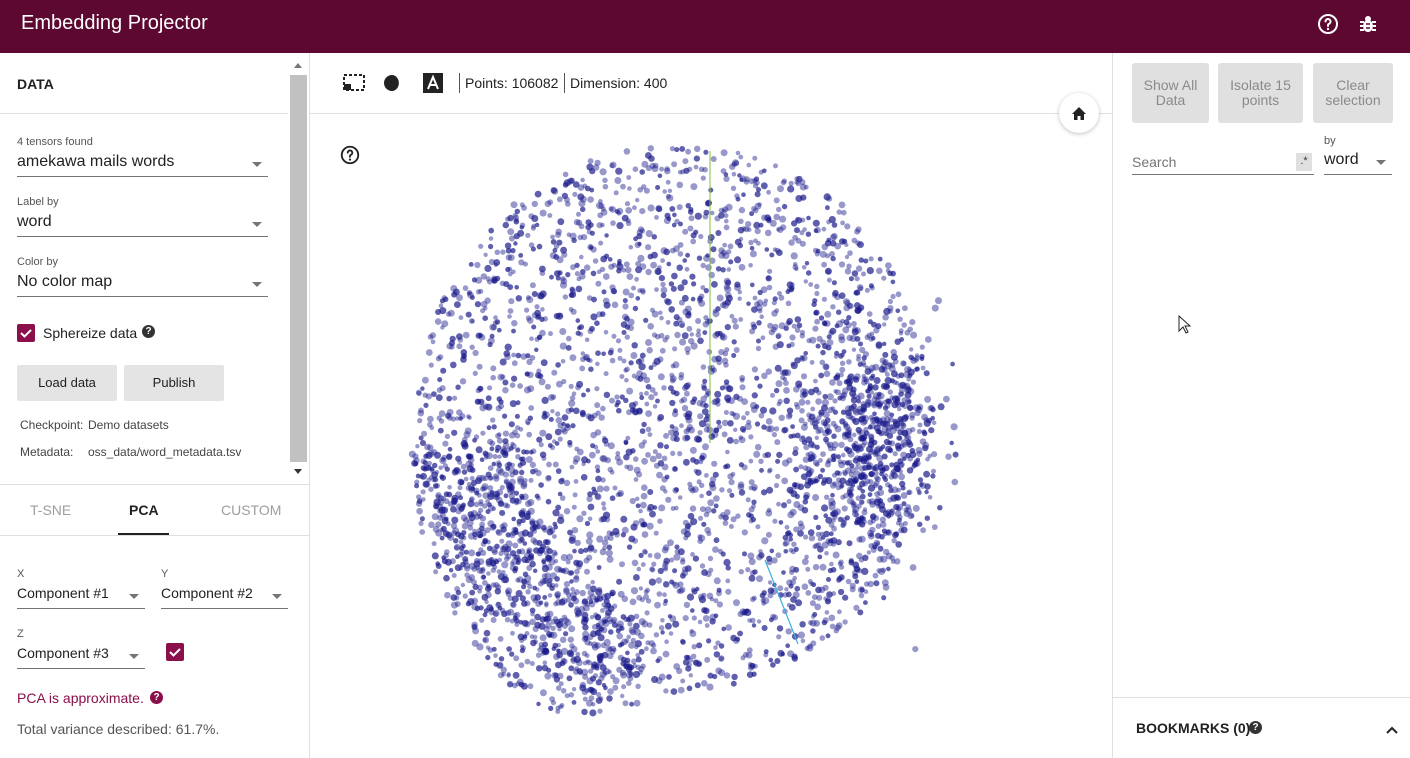 Image resolution: width=1410 pixels, height=758 pixels. What do you see at coordinates (175, 652) in the screenshot?
I see `pca-z-checkbox` at bounding box center [175, 652].